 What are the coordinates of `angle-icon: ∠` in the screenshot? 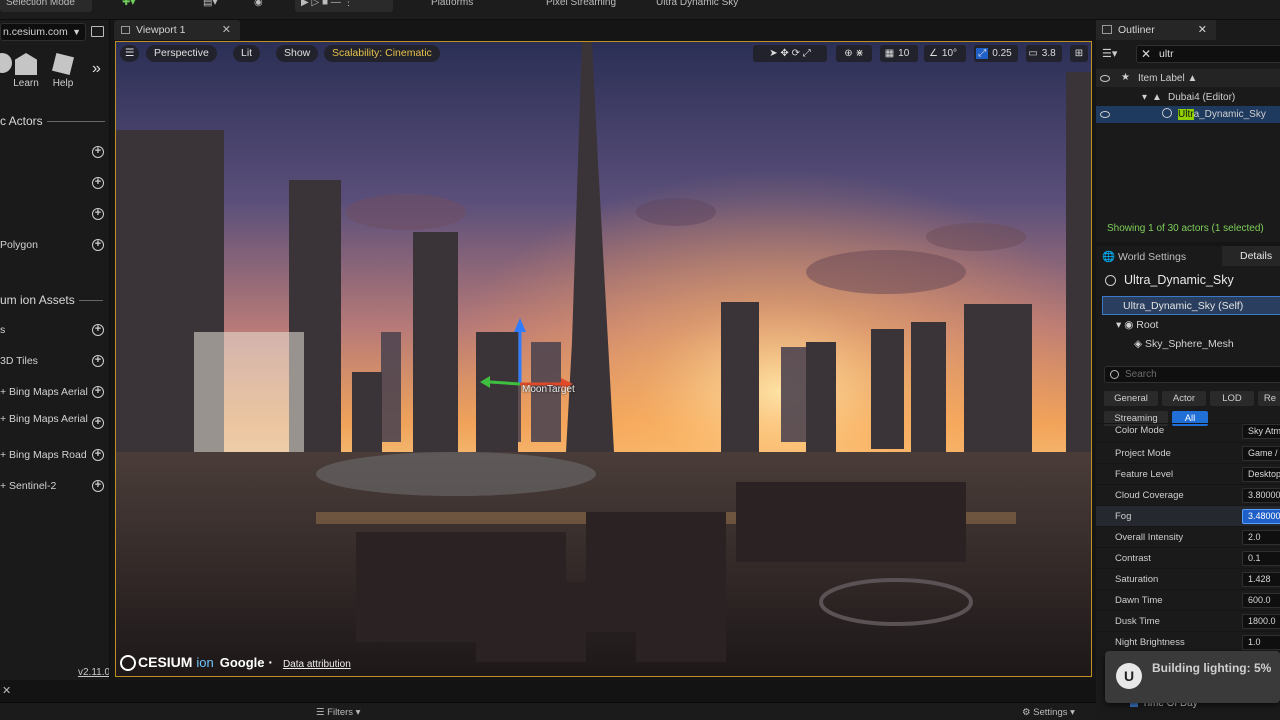 It's located at (933, 53).